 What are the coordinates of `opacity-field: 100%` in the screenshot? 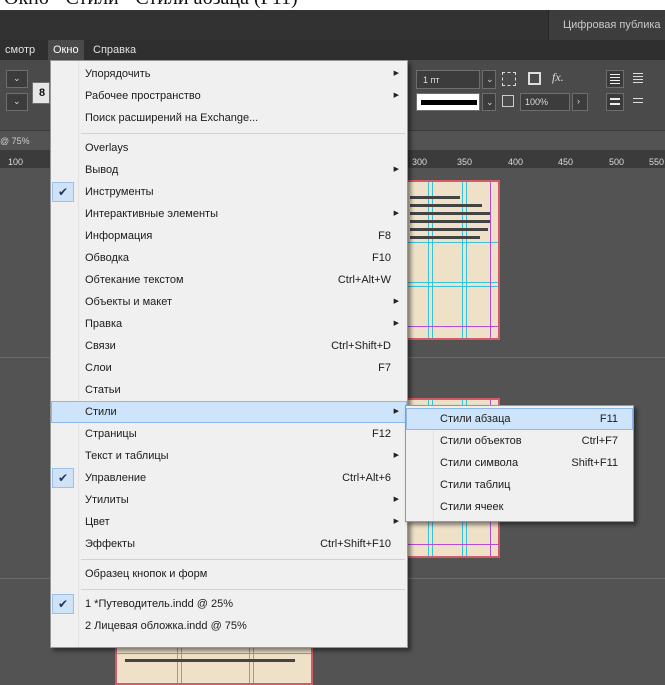 It's located at (545, 102).